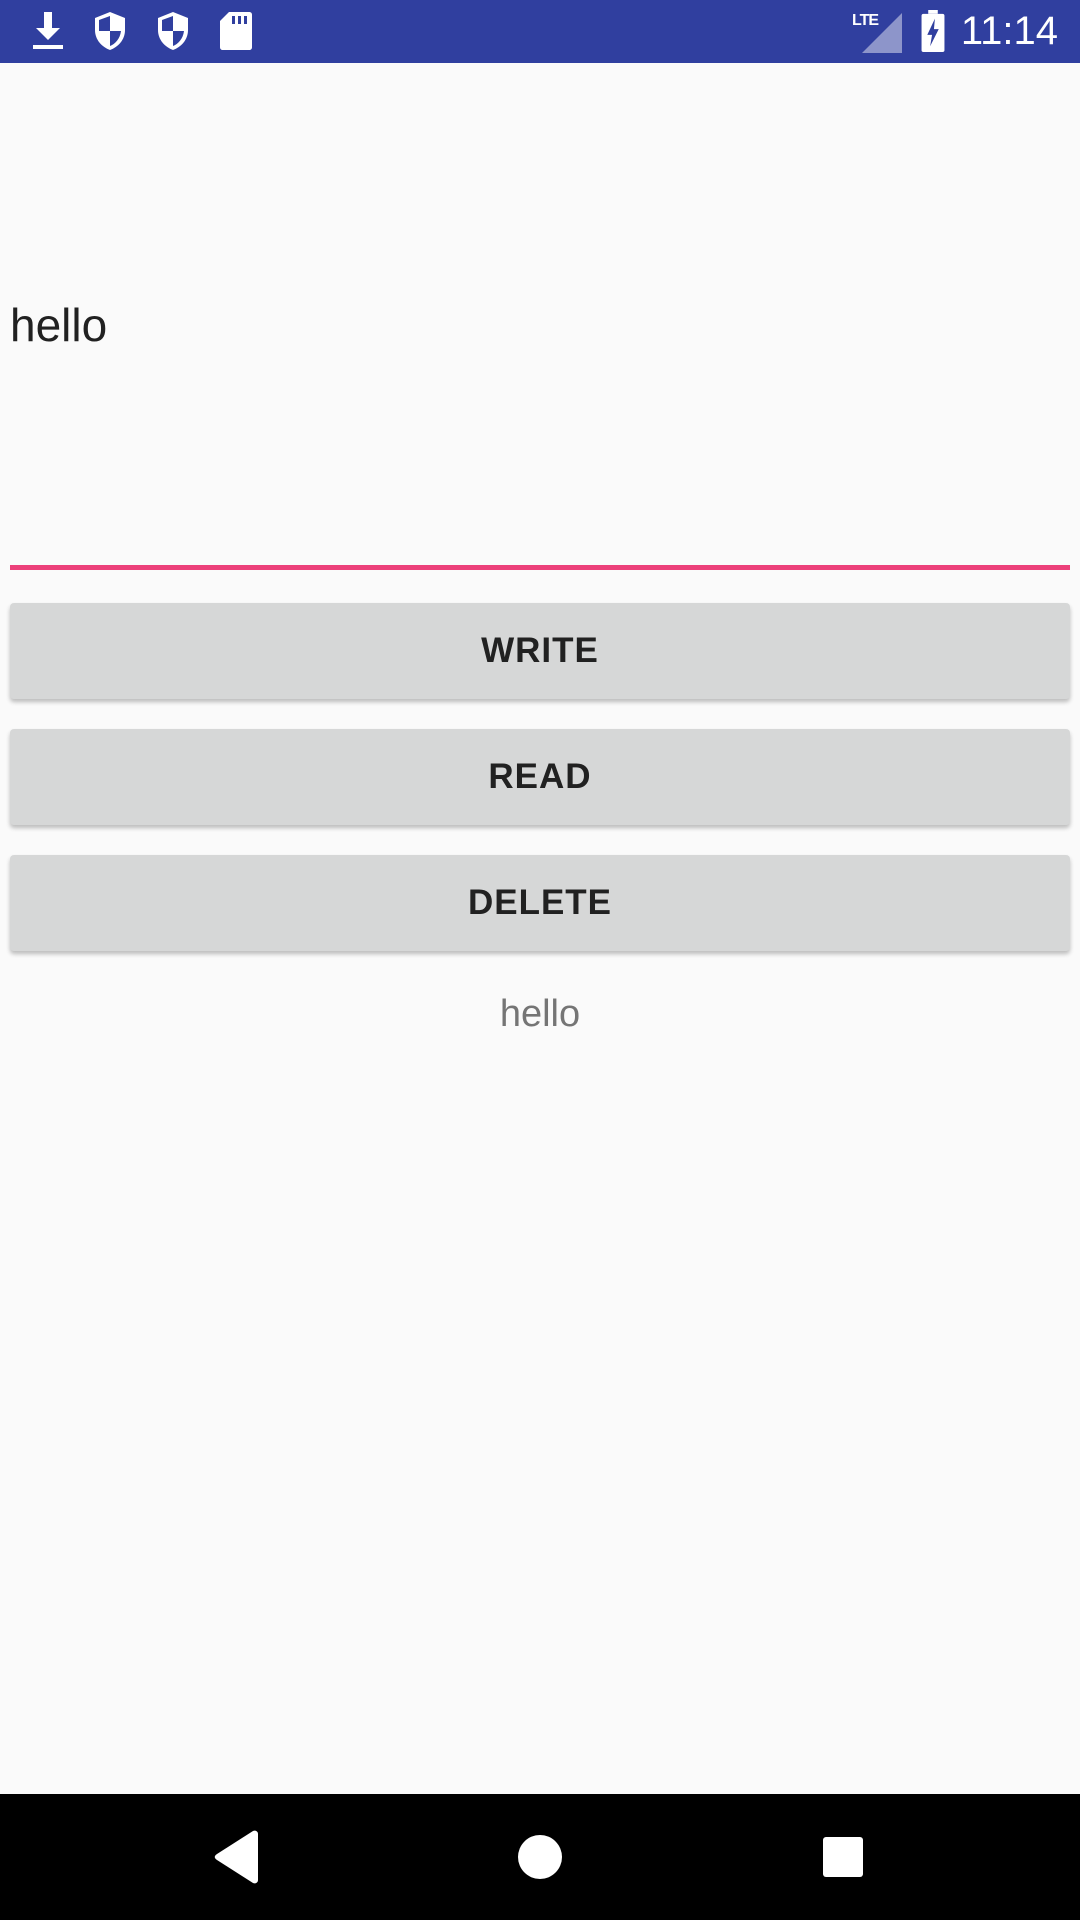 The image size is (1080, 1920). Describe the element at coordinates (540, 777) in the screenshot. I see `read-button: READ` at that location.